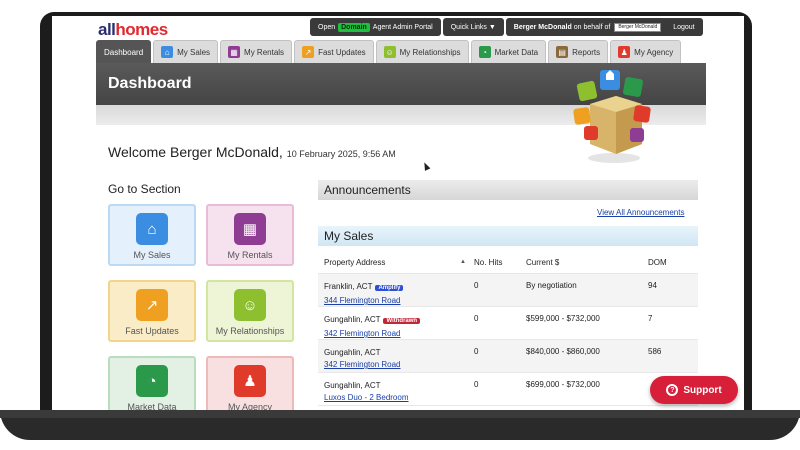 Image resolution: width=800 pixels, height=450 pixels. What do you see at coordinates (250, 406) in the screenshot?
I see `tile-label: My Agency` at bounding box center [250, 406].